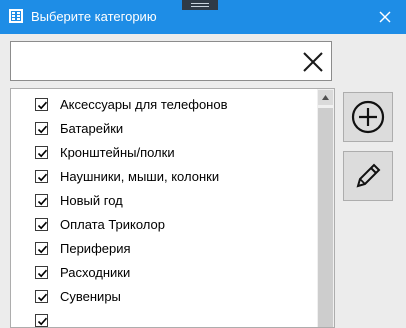 This screenshot has width=406, height=328. I want to click on scroll-thumb, so click(325, 217).